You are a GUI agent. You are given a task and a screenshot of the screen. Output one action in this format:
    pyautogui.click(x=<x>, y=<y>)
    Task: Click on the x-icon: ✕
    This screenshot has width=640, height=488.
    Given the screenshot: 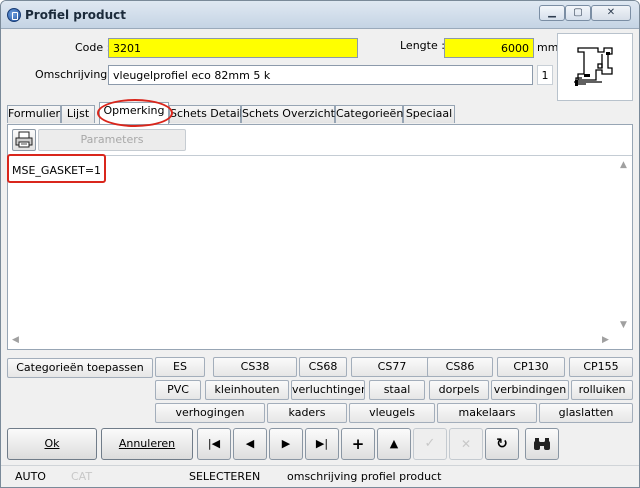 What is the action you would take?
    pyautogui.click(x=466, y=444)
    